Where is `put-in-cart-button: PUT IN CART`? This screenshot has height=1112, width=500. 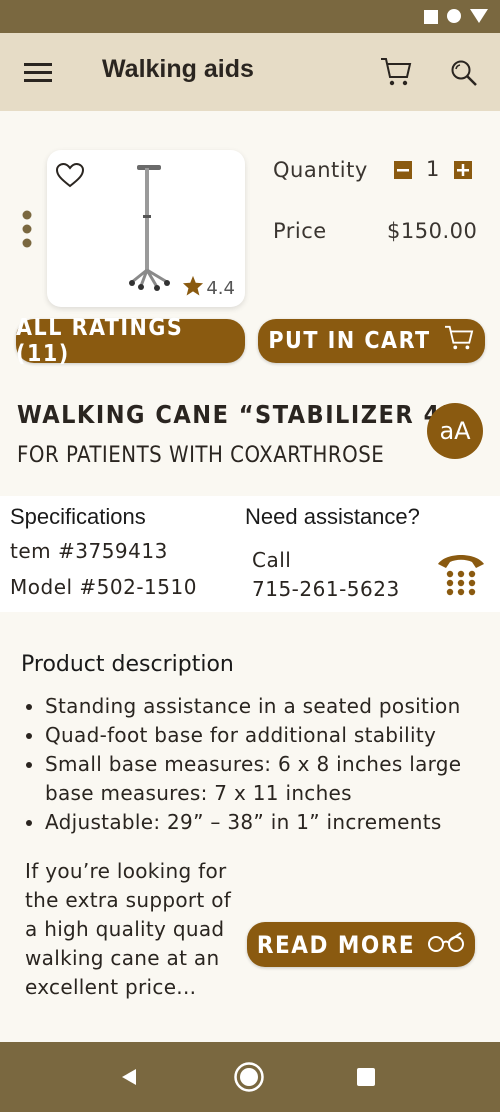 put-in-cart-button: PUT IN CART is located at coordinates (371, 341).